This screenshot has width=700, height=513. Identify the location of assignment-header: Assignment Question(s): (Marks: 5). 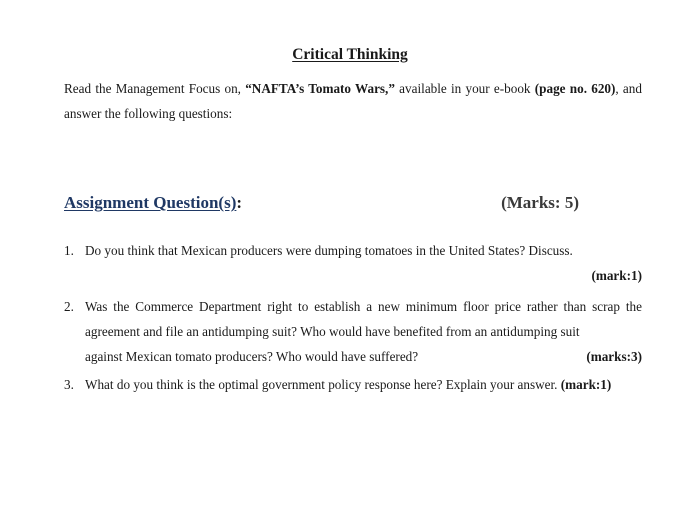
(324, 205).